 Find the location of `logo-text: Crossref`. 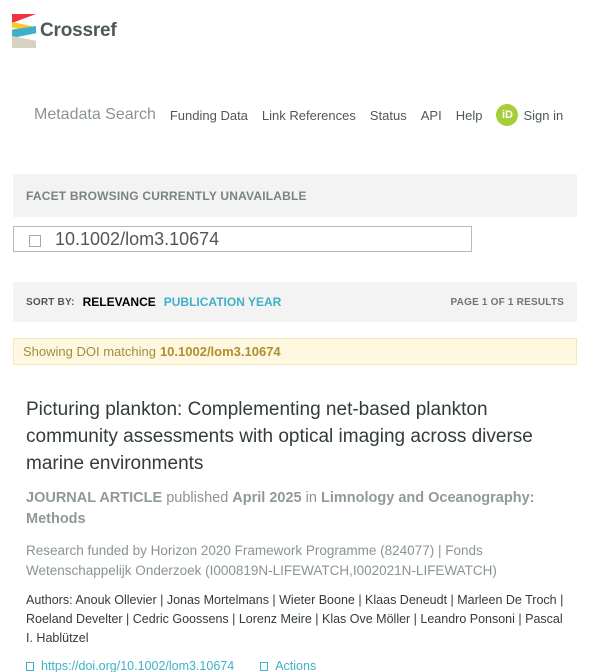

logo-text: Crossref is located at coordinates (78, 30).